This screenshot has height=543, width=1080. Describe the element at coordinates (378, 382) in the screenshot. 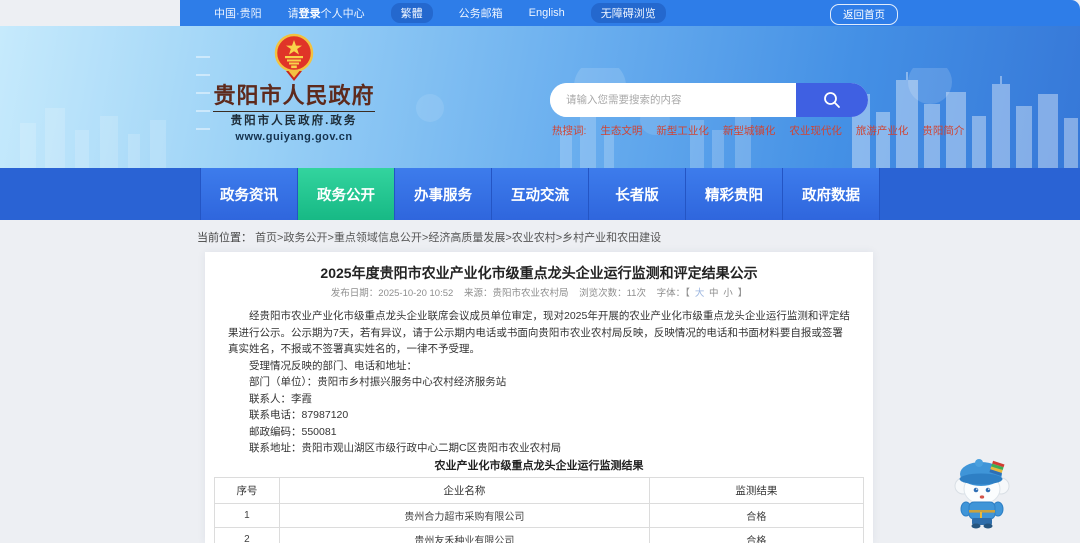

I see `contact-department: 部门（单位）：贵阳市乡村振兴服务中心农村经济服务站` at that location.